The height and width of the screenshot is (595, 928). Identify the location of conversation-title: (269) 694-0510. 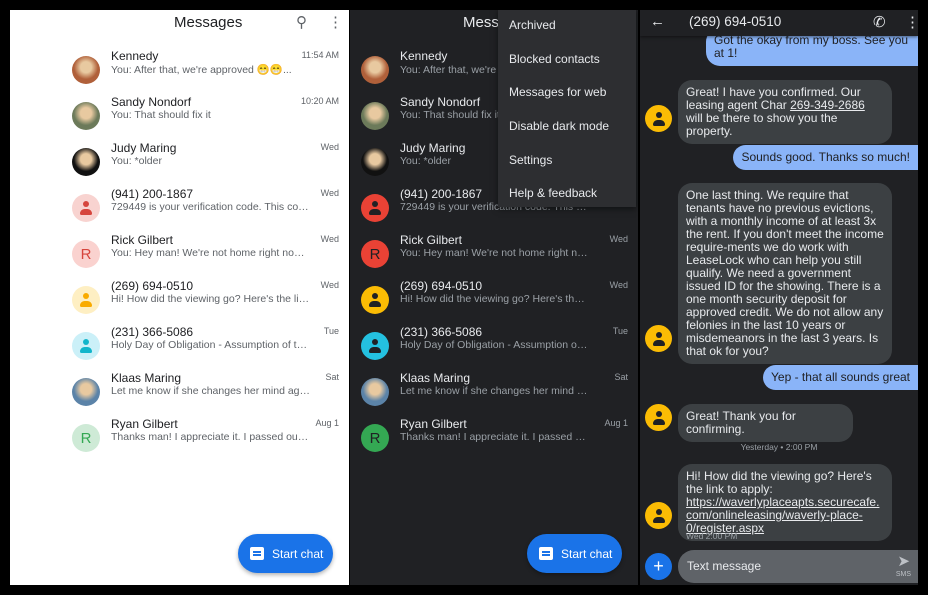
(735, 21).